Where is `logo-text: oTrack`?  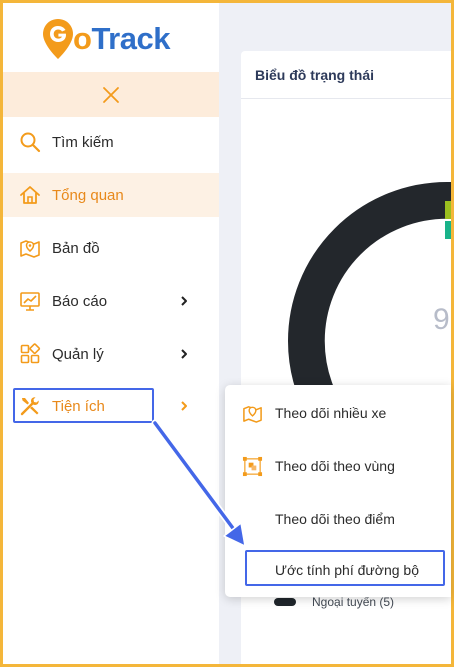 logo-text: oTrack is located at coordinates (121, 39).